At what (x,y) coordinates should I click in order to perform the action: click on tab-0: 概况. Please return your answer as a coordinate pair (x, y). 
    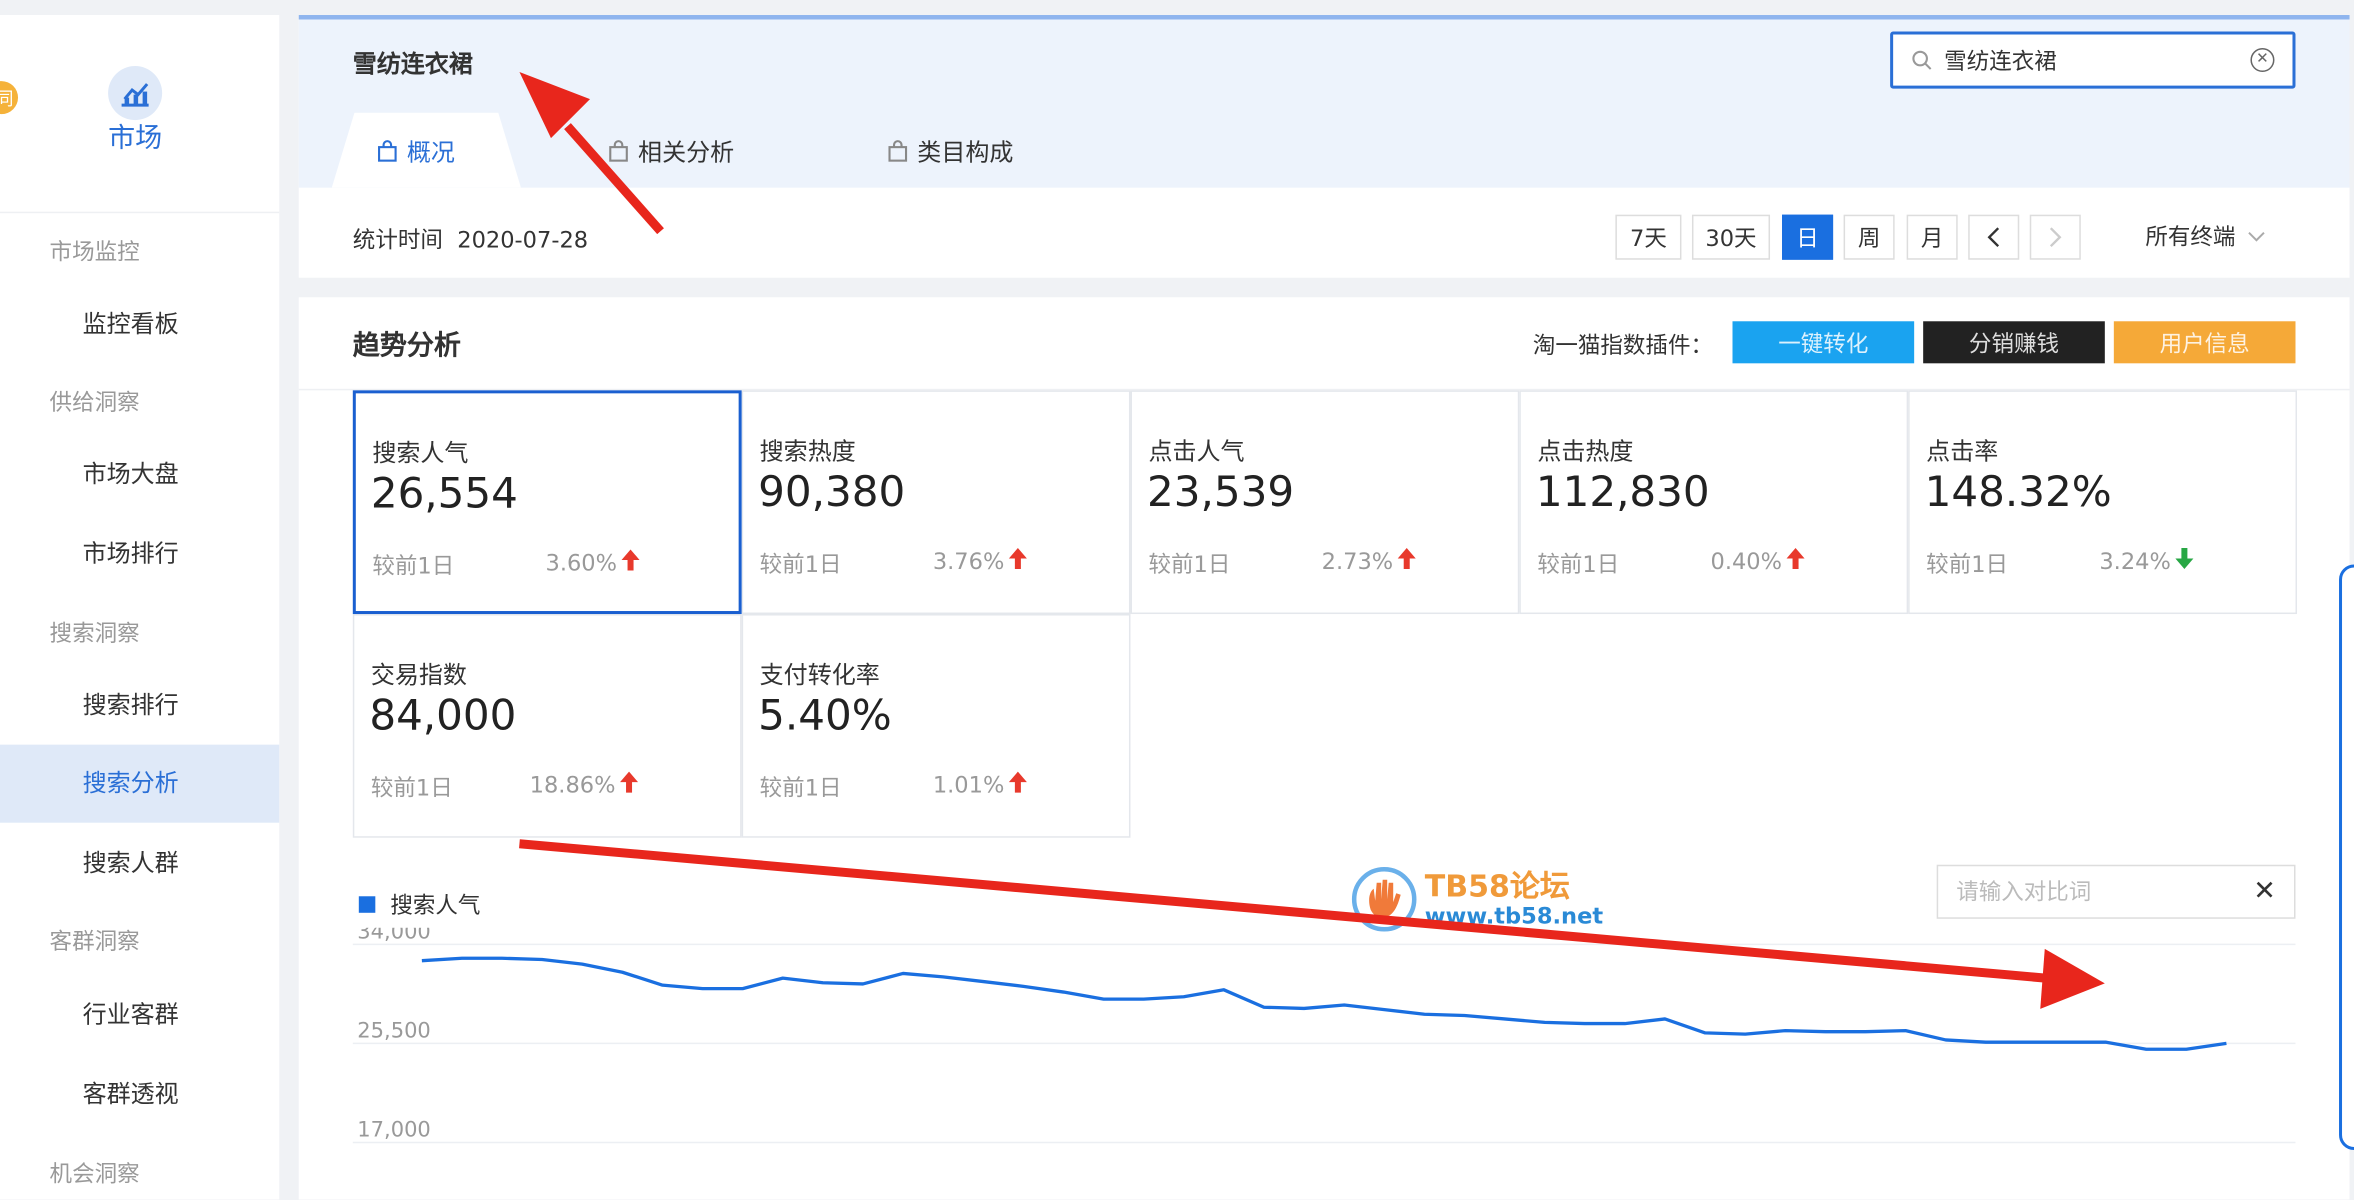
    Looking at the image, I should click on (416, 150).